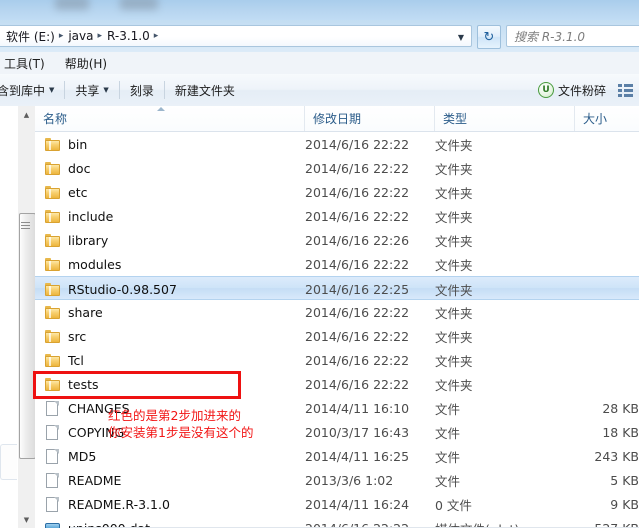 The image size is (639, 528). I want to click on navigation-pane-scrollbar: ▲ ▼, so click(27, 317).